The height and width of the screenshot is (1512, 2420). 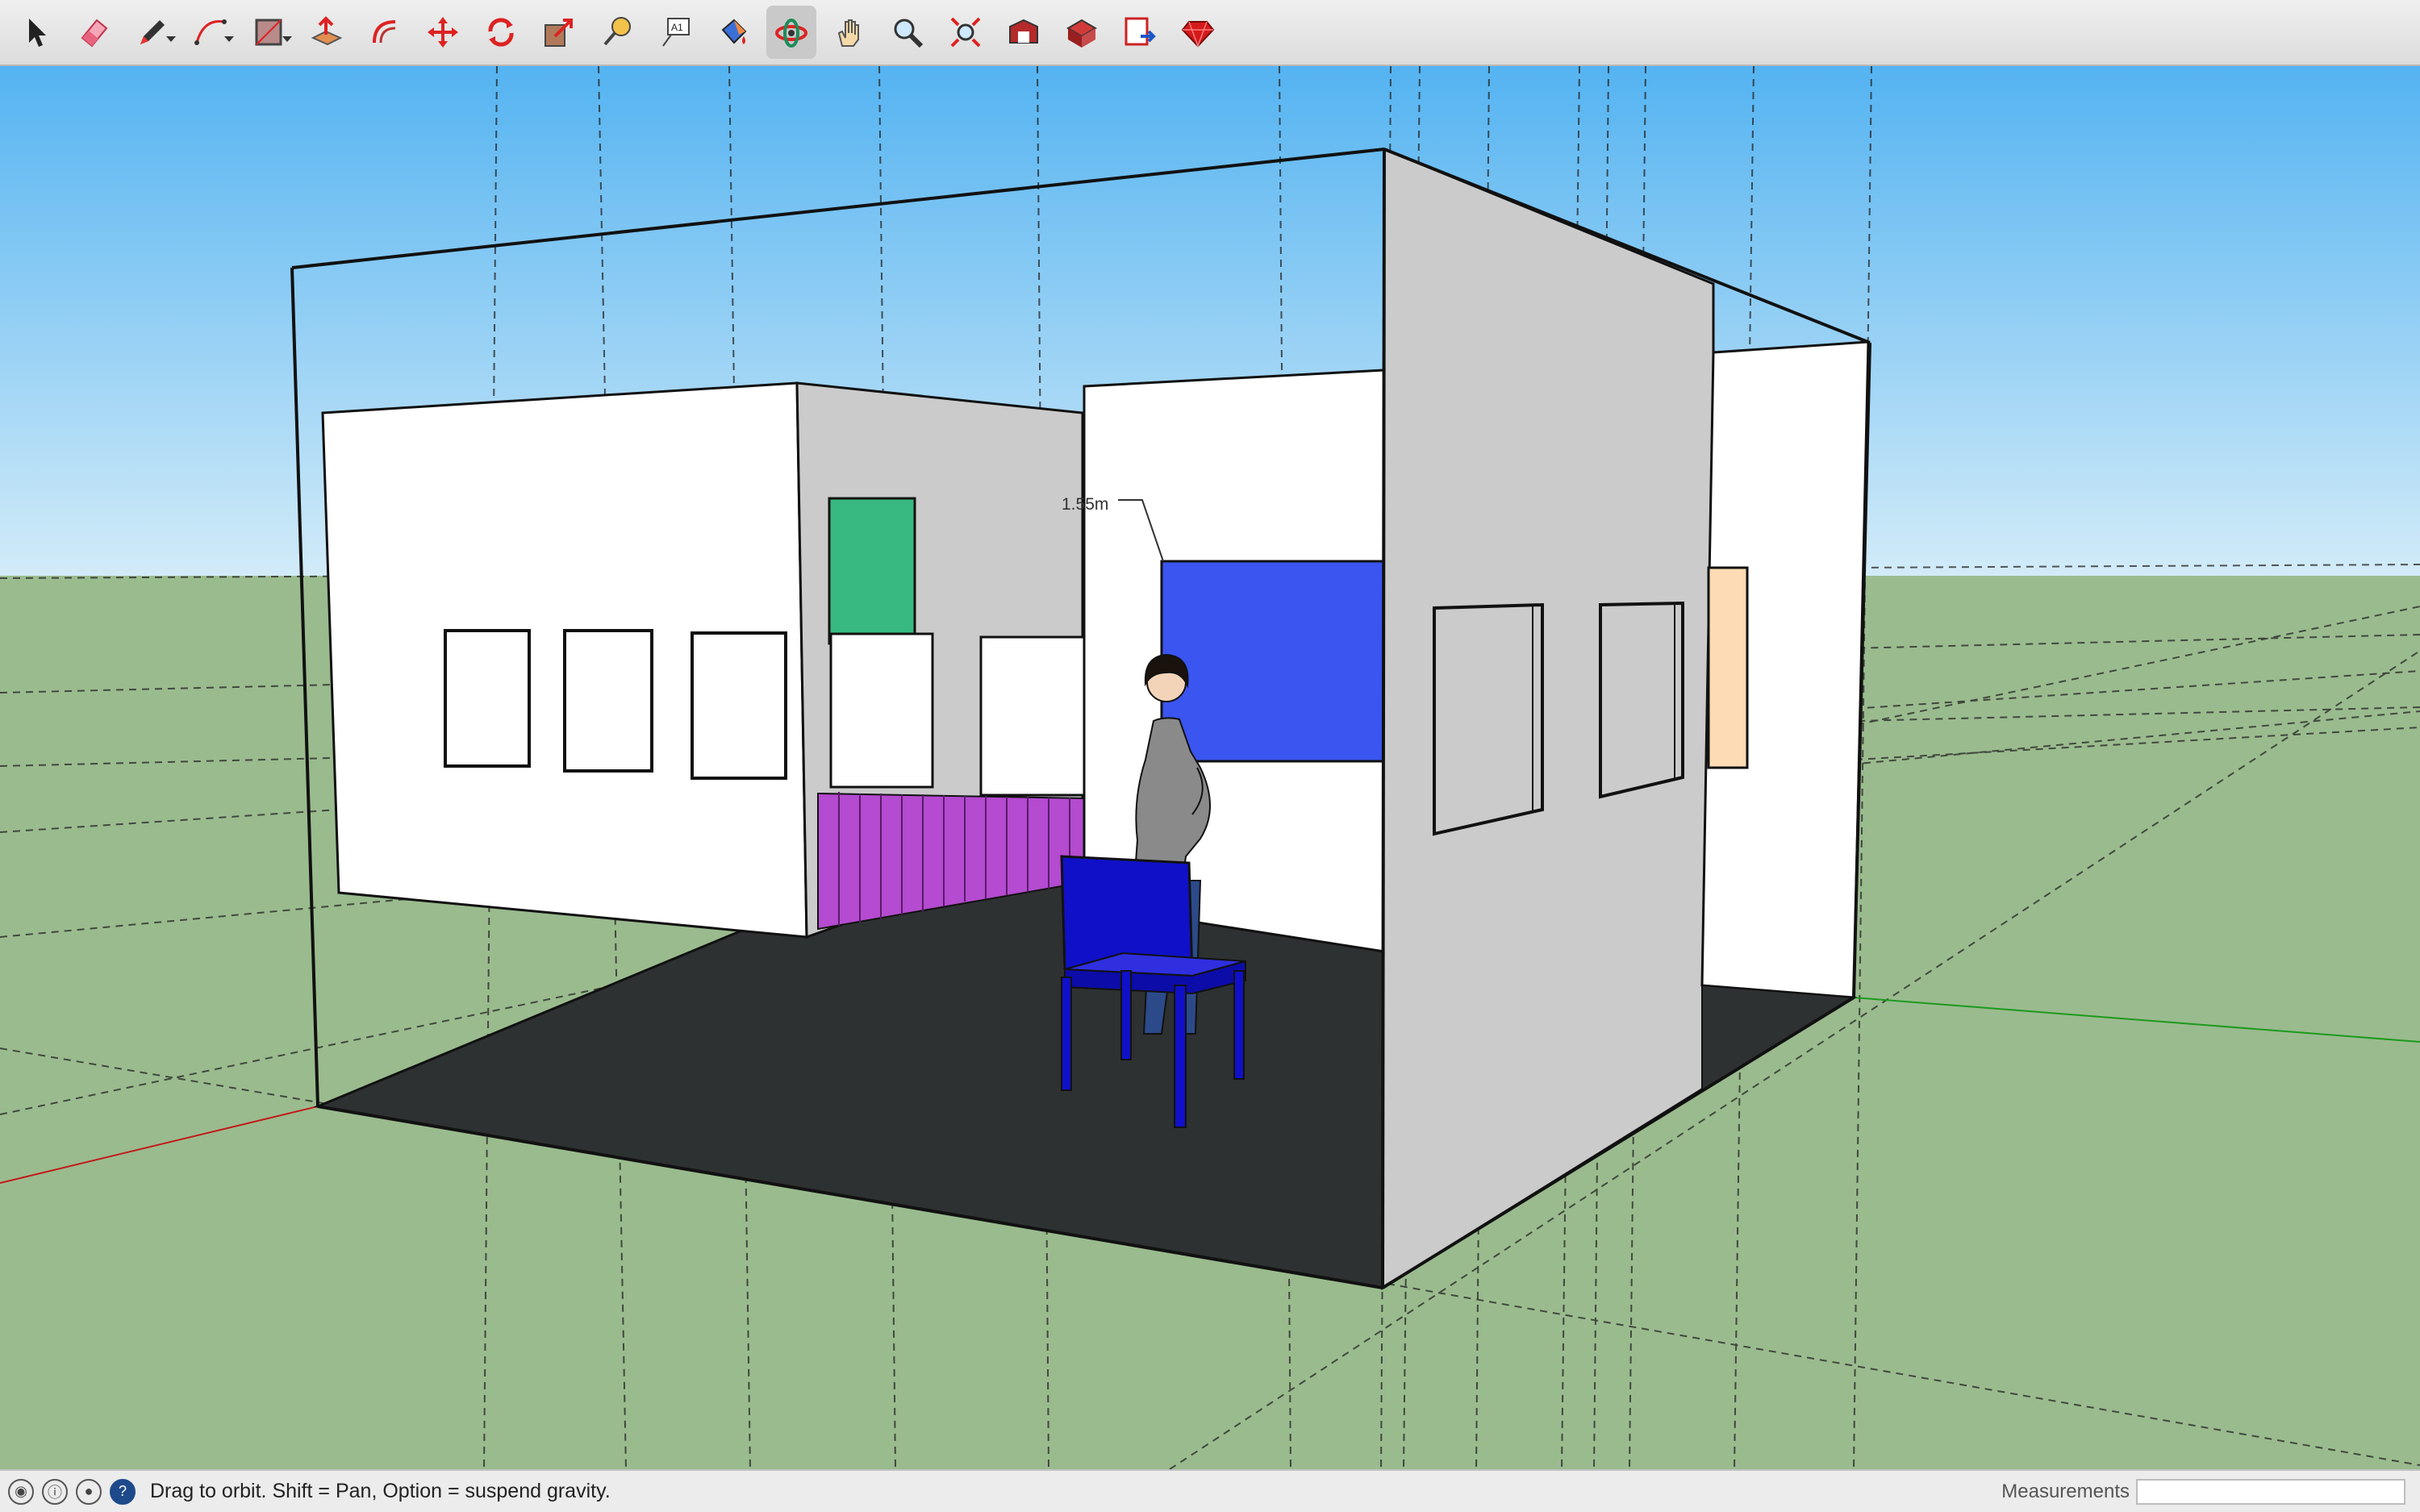 I want to click on orbit-icon, so click(x=791, y=32).